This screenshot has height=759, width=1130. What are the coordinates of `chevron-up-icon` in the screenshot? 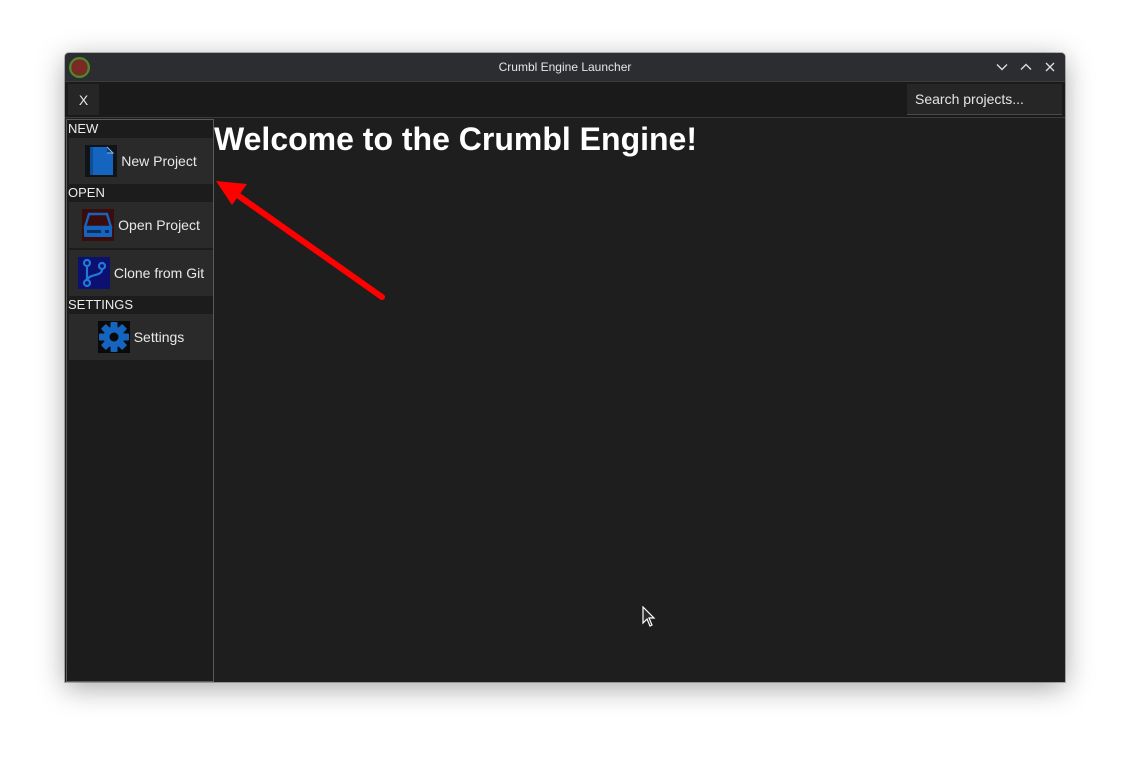 It's located at (1026, 67).